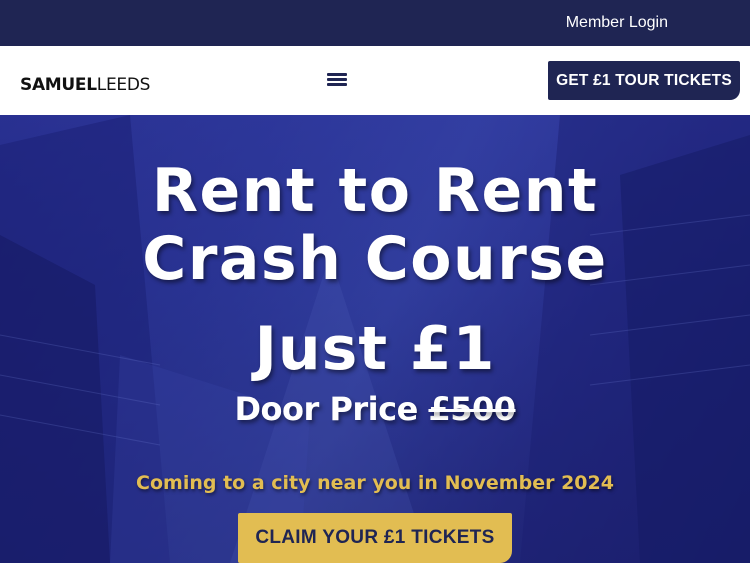 The width and height of the screenshot is (750, 563). What do you see at coordinates (337, 80) in the screenshot?
I see `hamburger-menu-icon` at bounding box center [337, 80].